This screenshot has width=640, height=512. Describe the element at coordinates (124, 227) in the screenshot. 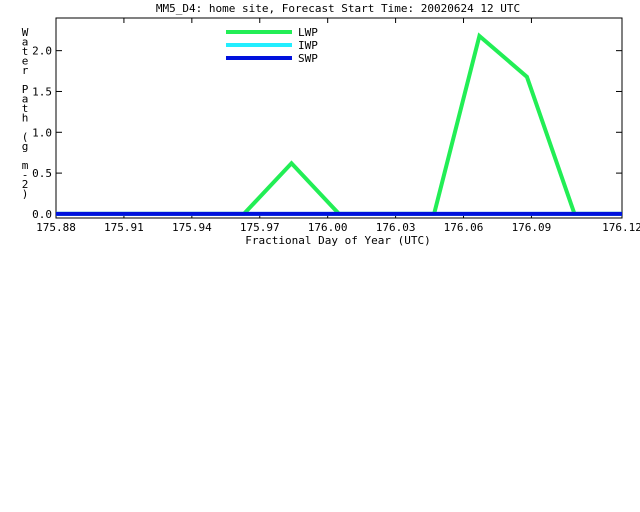

I see `x-tick-label: 175.91` at that location.